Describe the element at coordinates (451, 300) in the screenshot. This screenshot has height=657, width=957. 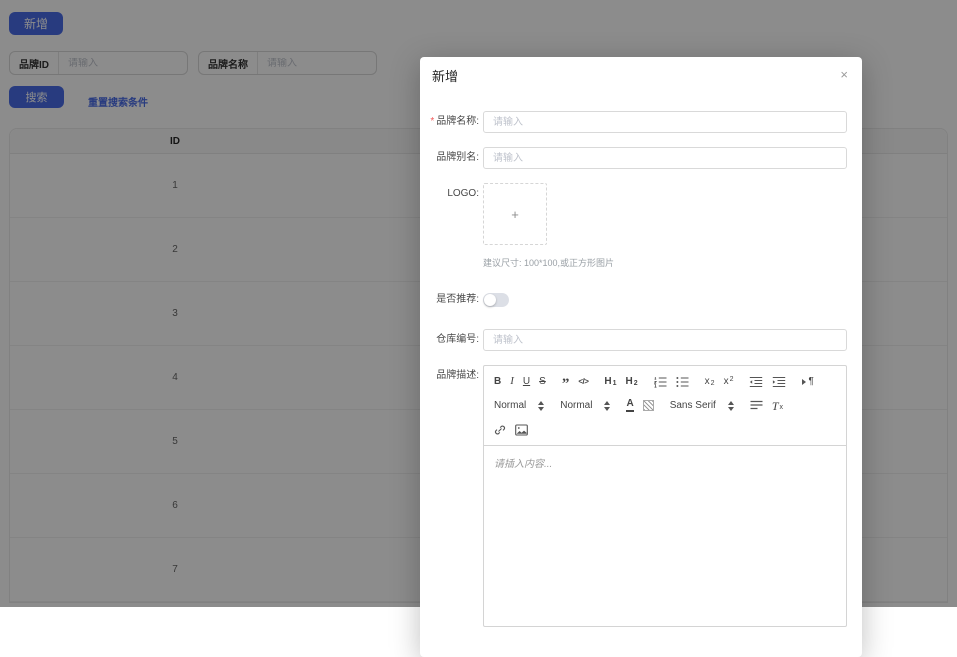
I see `recommend-label: 是否推荐:` at that location.